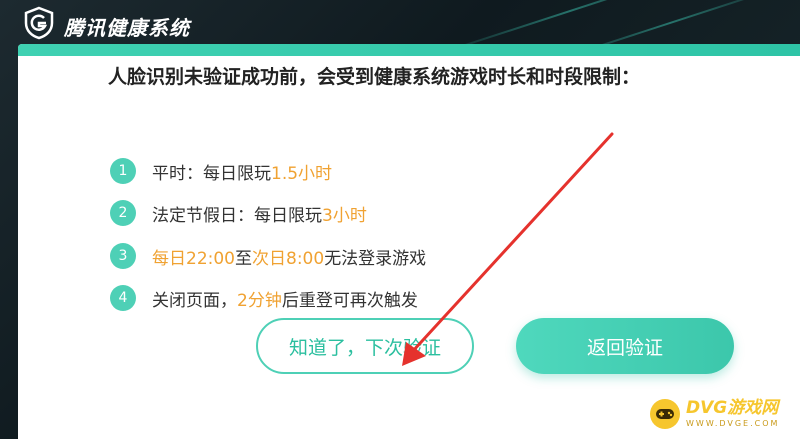  What do you see at coordinates (259, 300) in the screenshot?
I see `rule-highlight: 2分钟` at bounding box center [259, 300].